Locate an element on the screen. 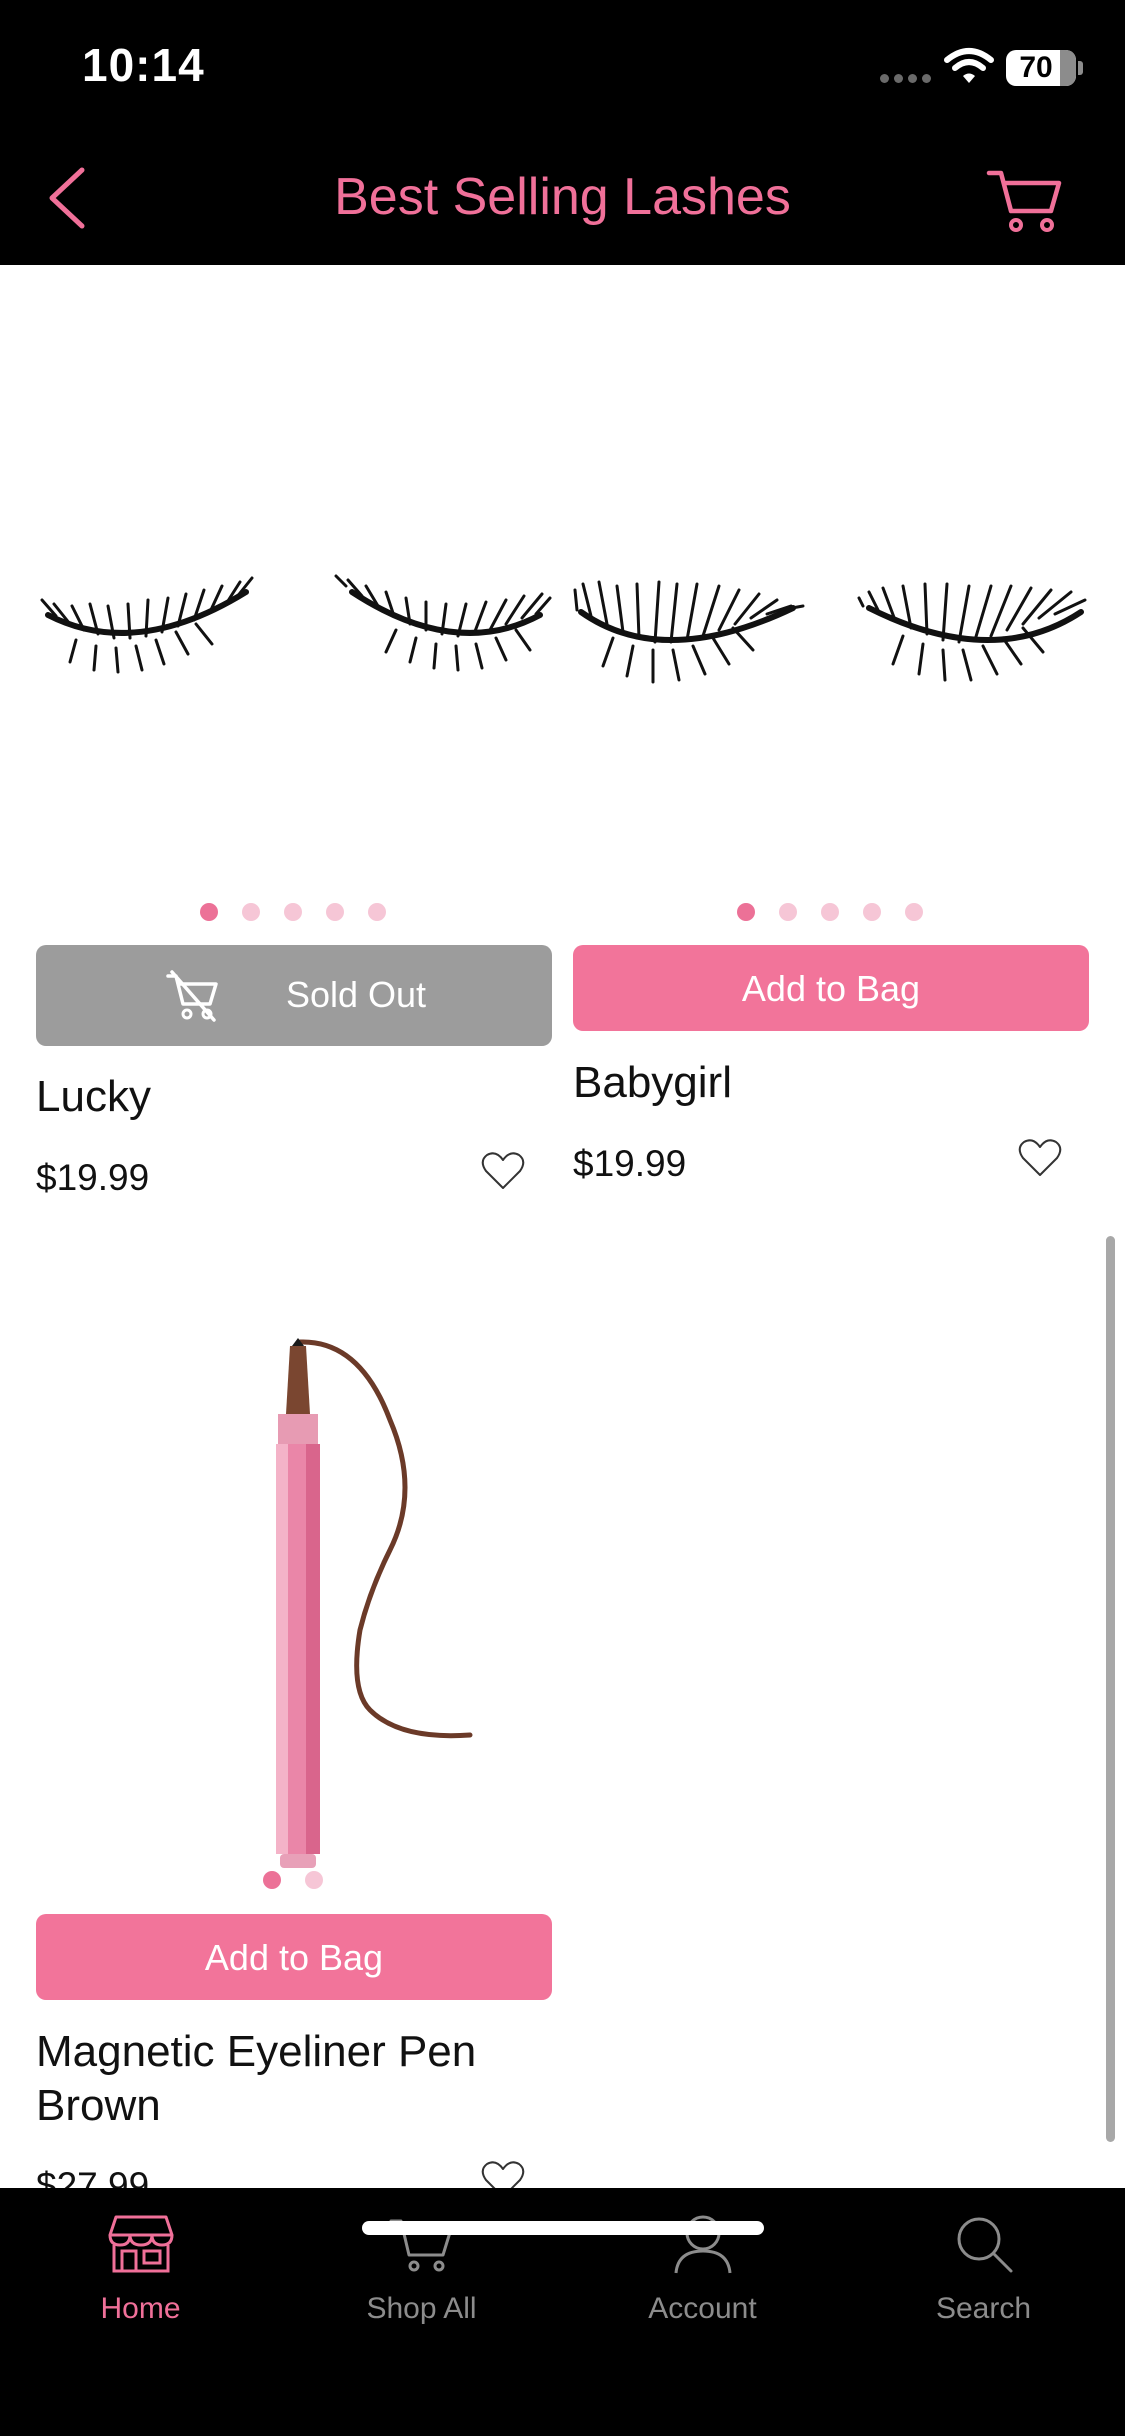 This screenshot has height=2436, width=1125. battery-icon: 70 is located at coordinates (1041, 68).